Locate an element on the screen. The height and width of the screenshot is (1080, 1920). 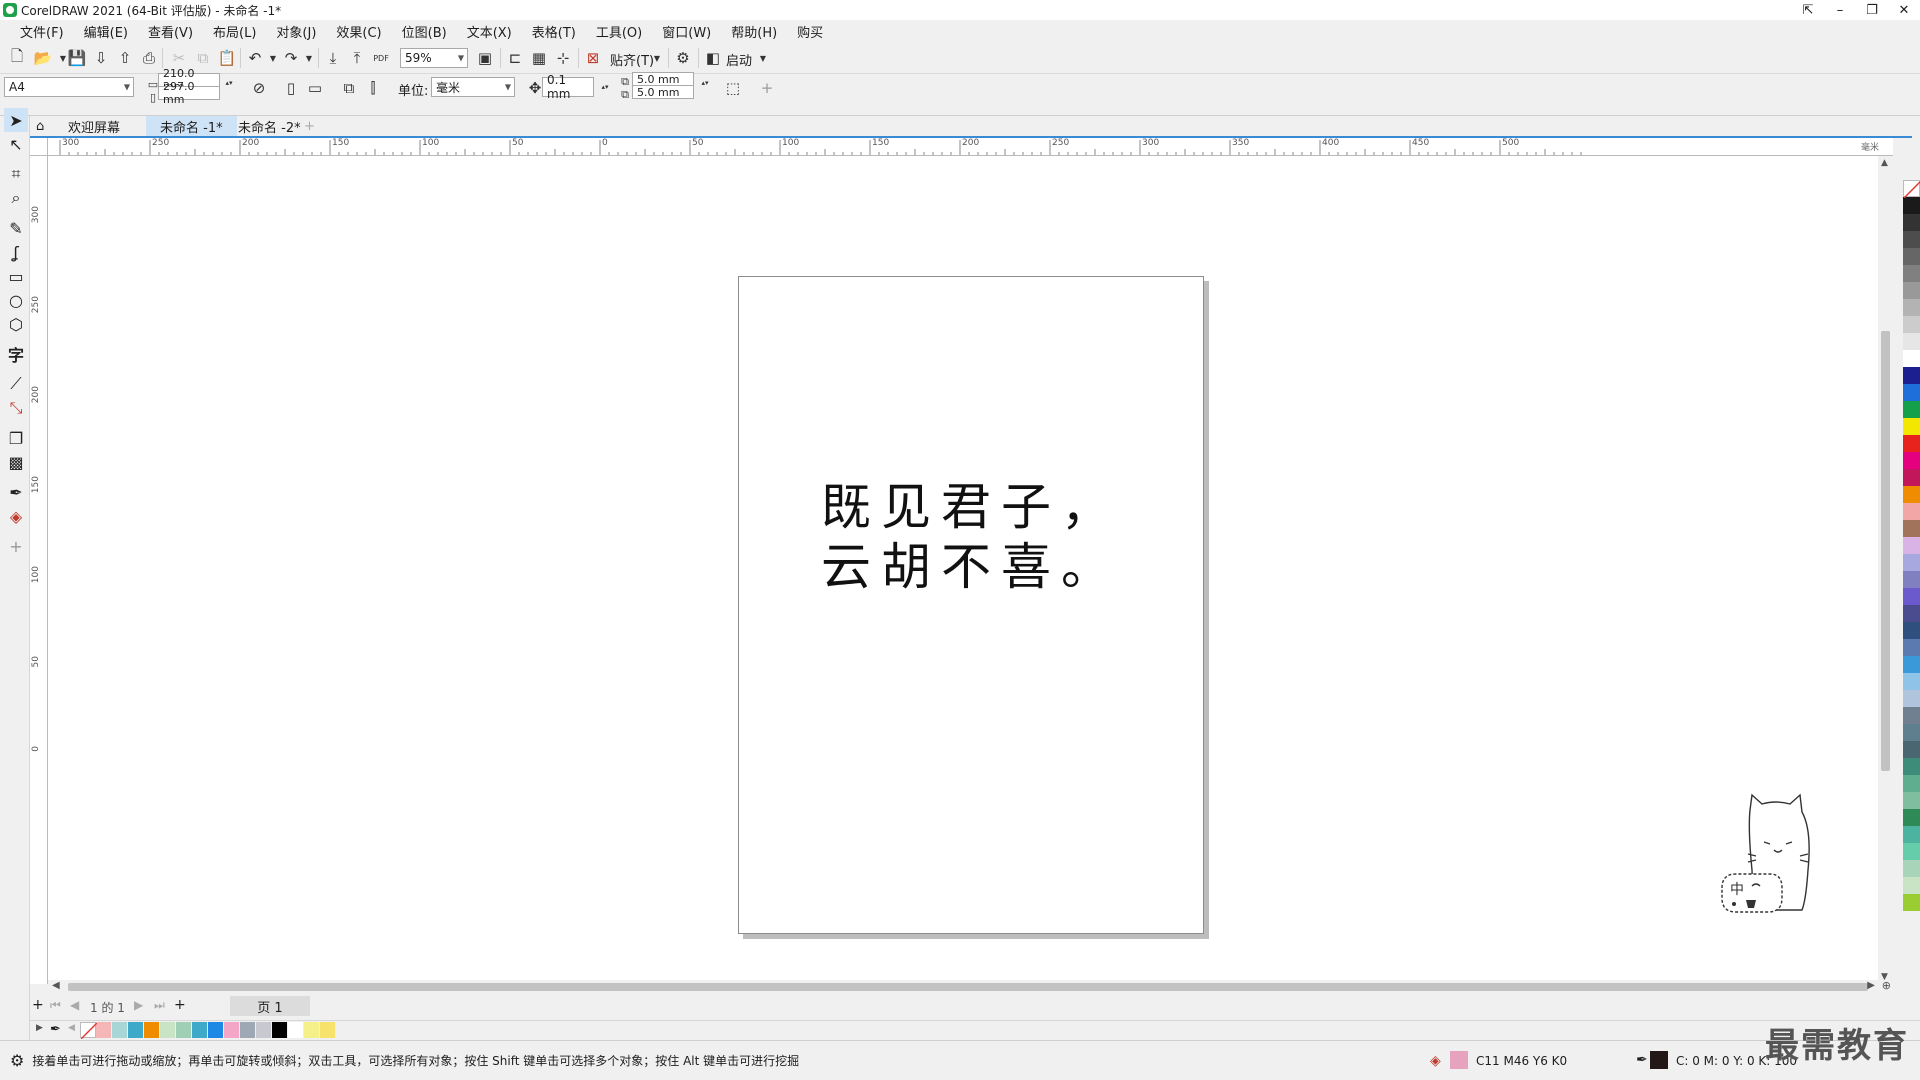
menu-window: 窗口(W) is located at coordinates (686, 31).